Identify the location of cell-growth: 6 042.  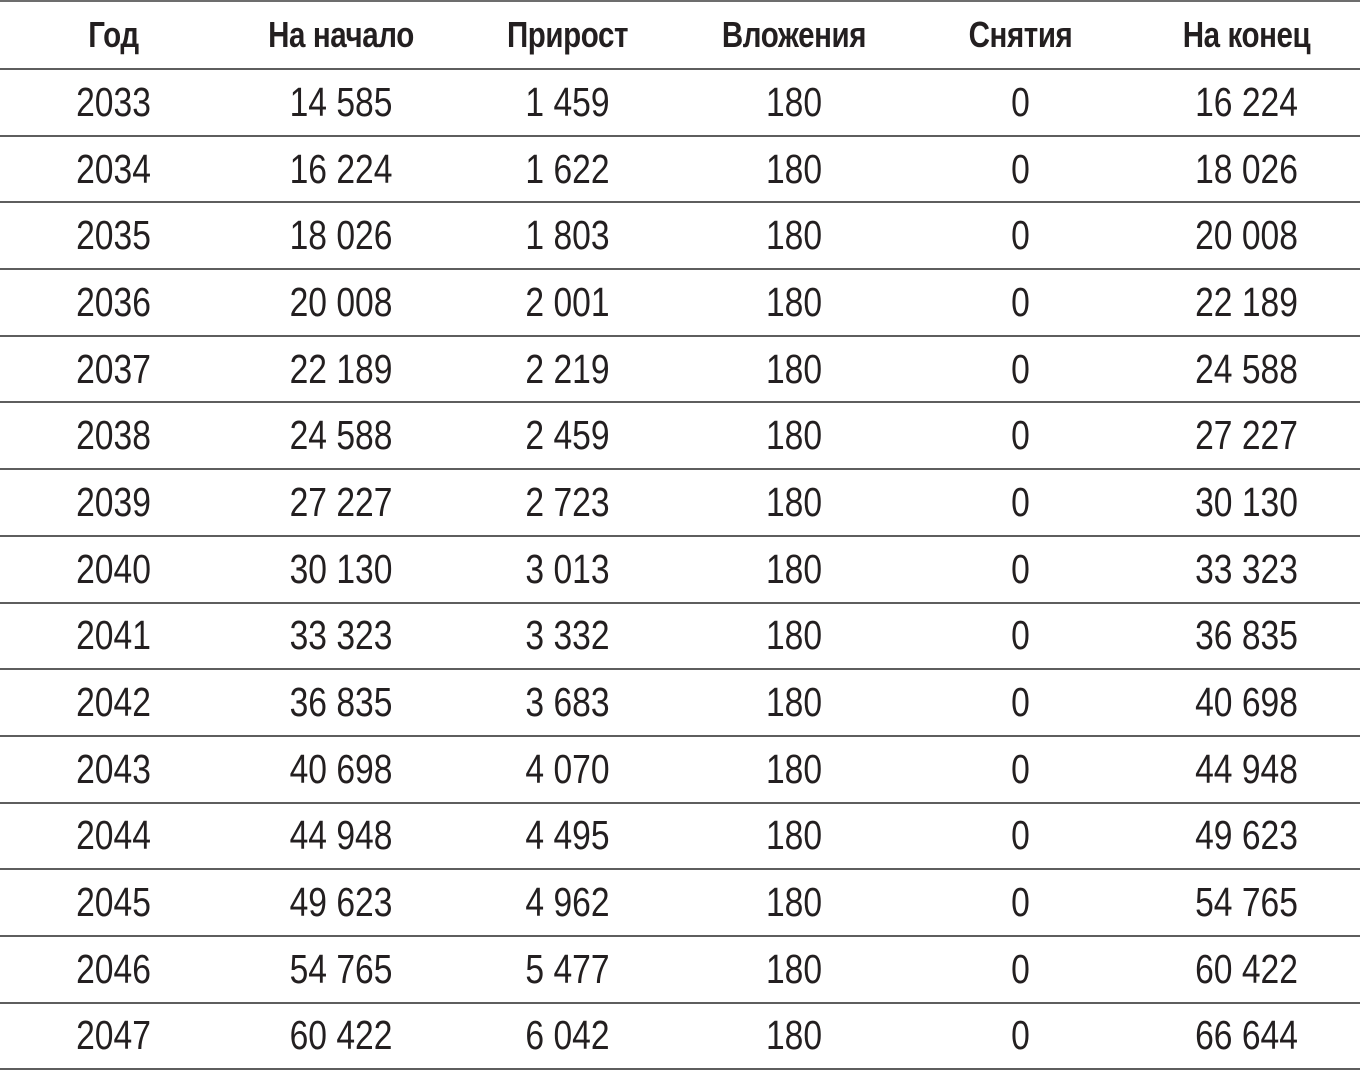
(567, 1035).